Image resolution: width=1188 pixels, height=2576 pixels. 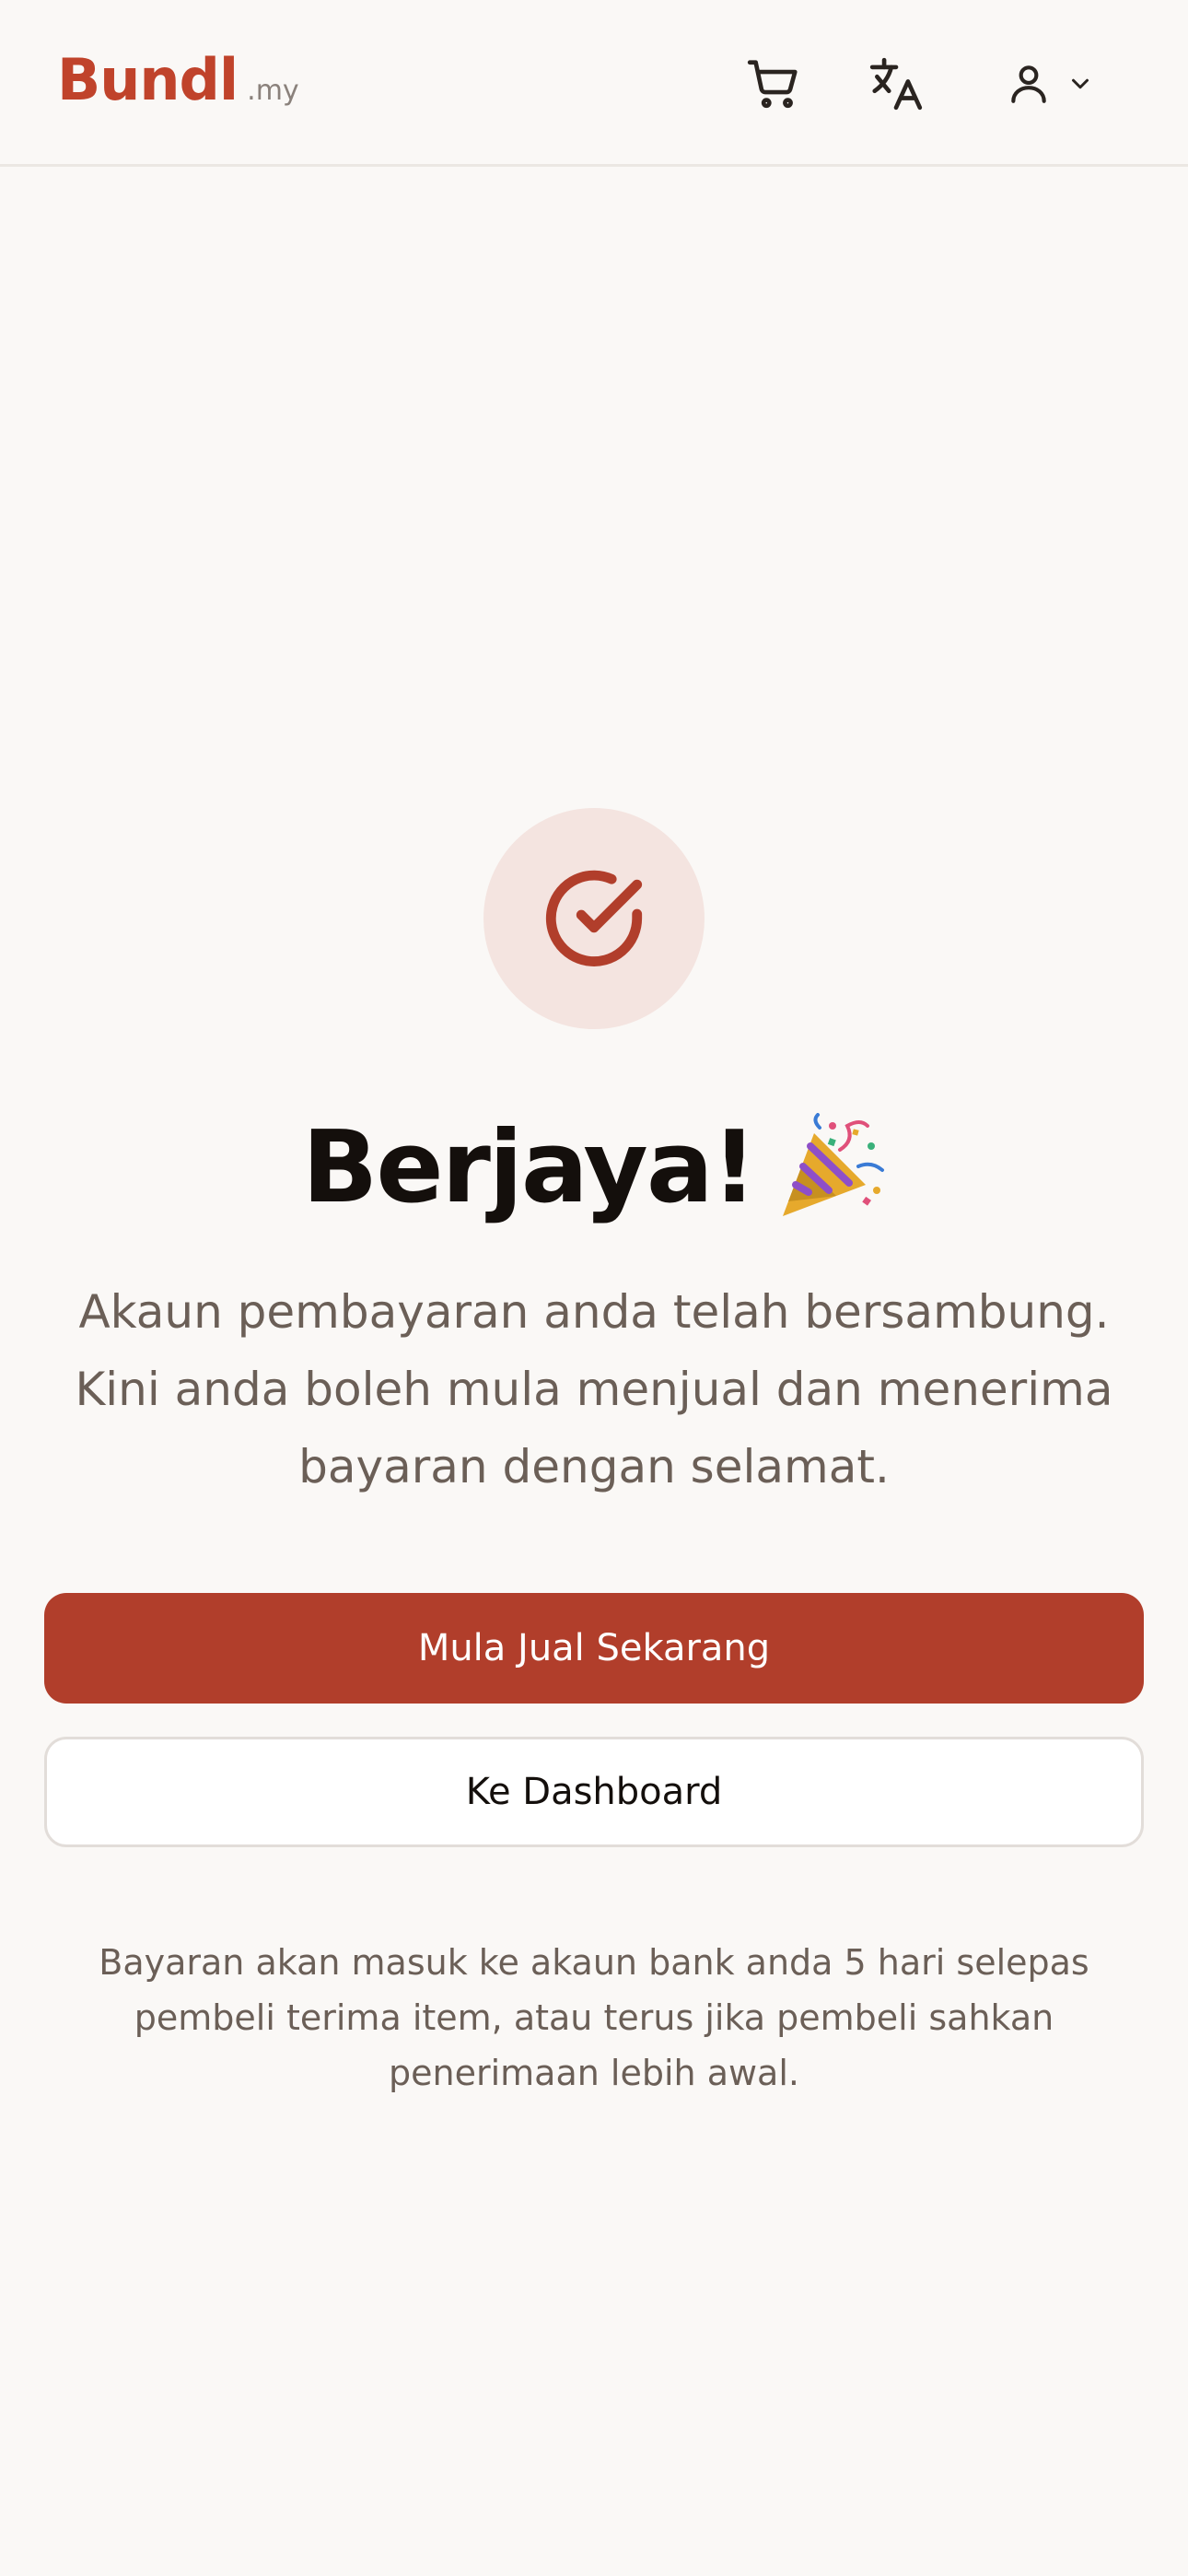 What do you see at coordinates (594, 1648) in the screenshot?
I see `start-selling-button: Mula Jual Sekarang` at bounding box center [594, 1648].